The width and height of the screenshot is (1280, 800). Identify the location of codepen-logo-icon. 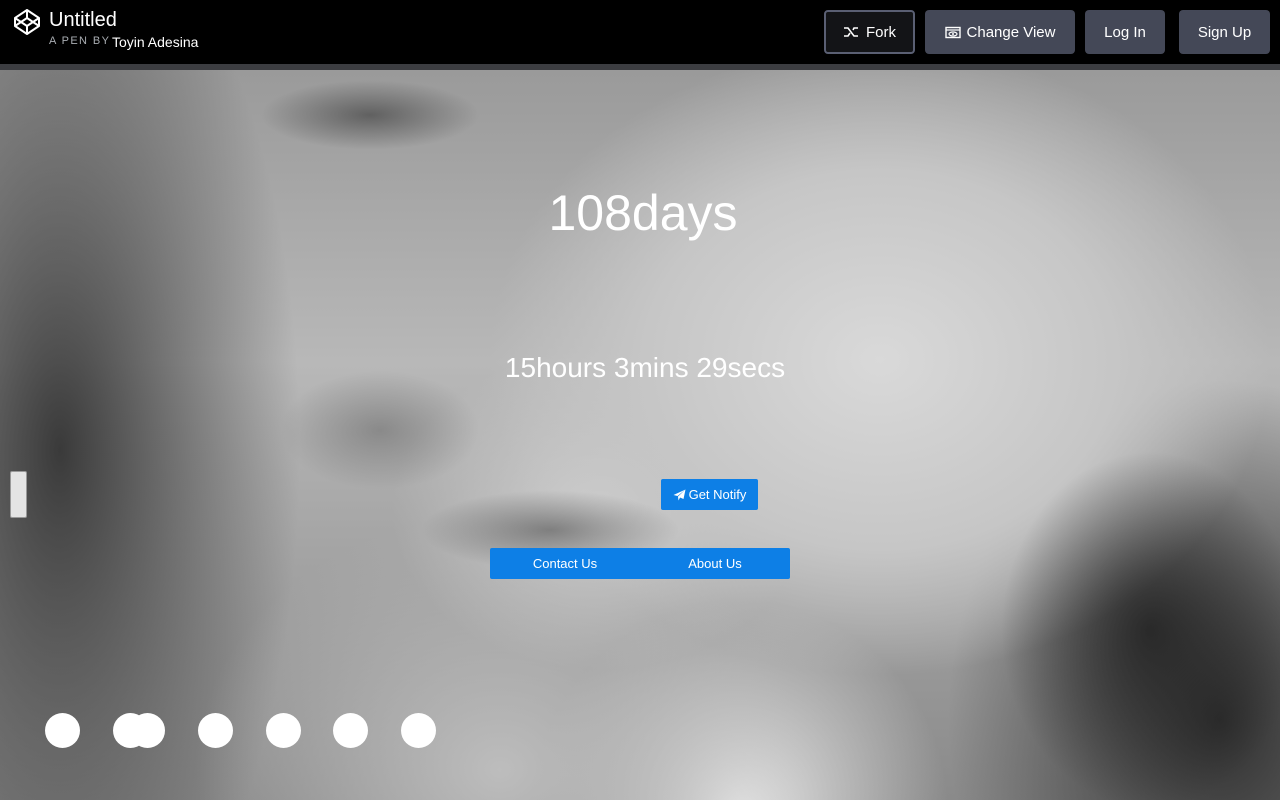
(27, 22).